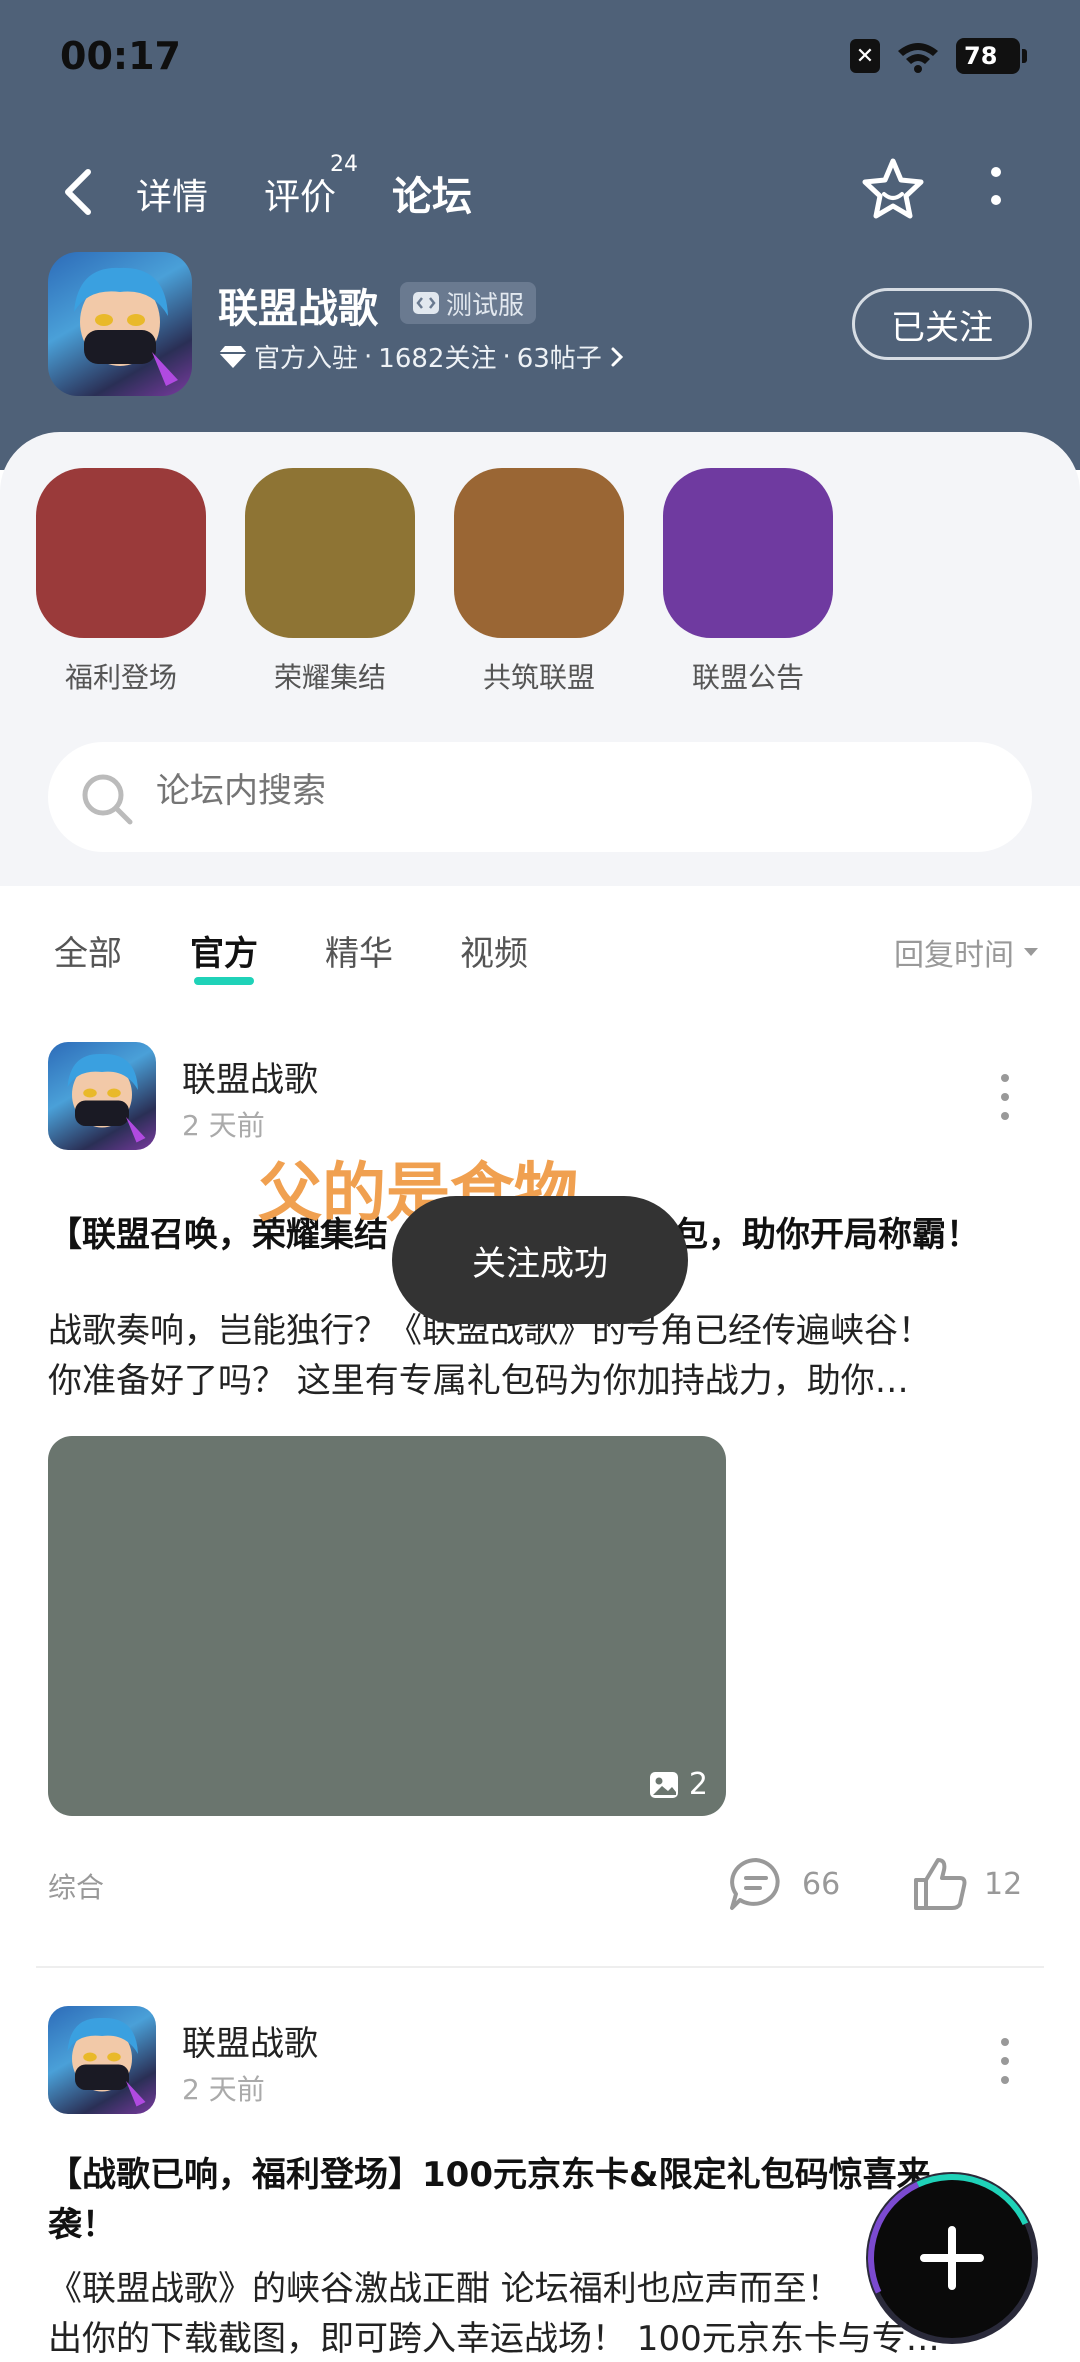 Image resolution: width=1080 pixels, height=2362 pixels. I want to click on plus-icon, so click(952, 2258).